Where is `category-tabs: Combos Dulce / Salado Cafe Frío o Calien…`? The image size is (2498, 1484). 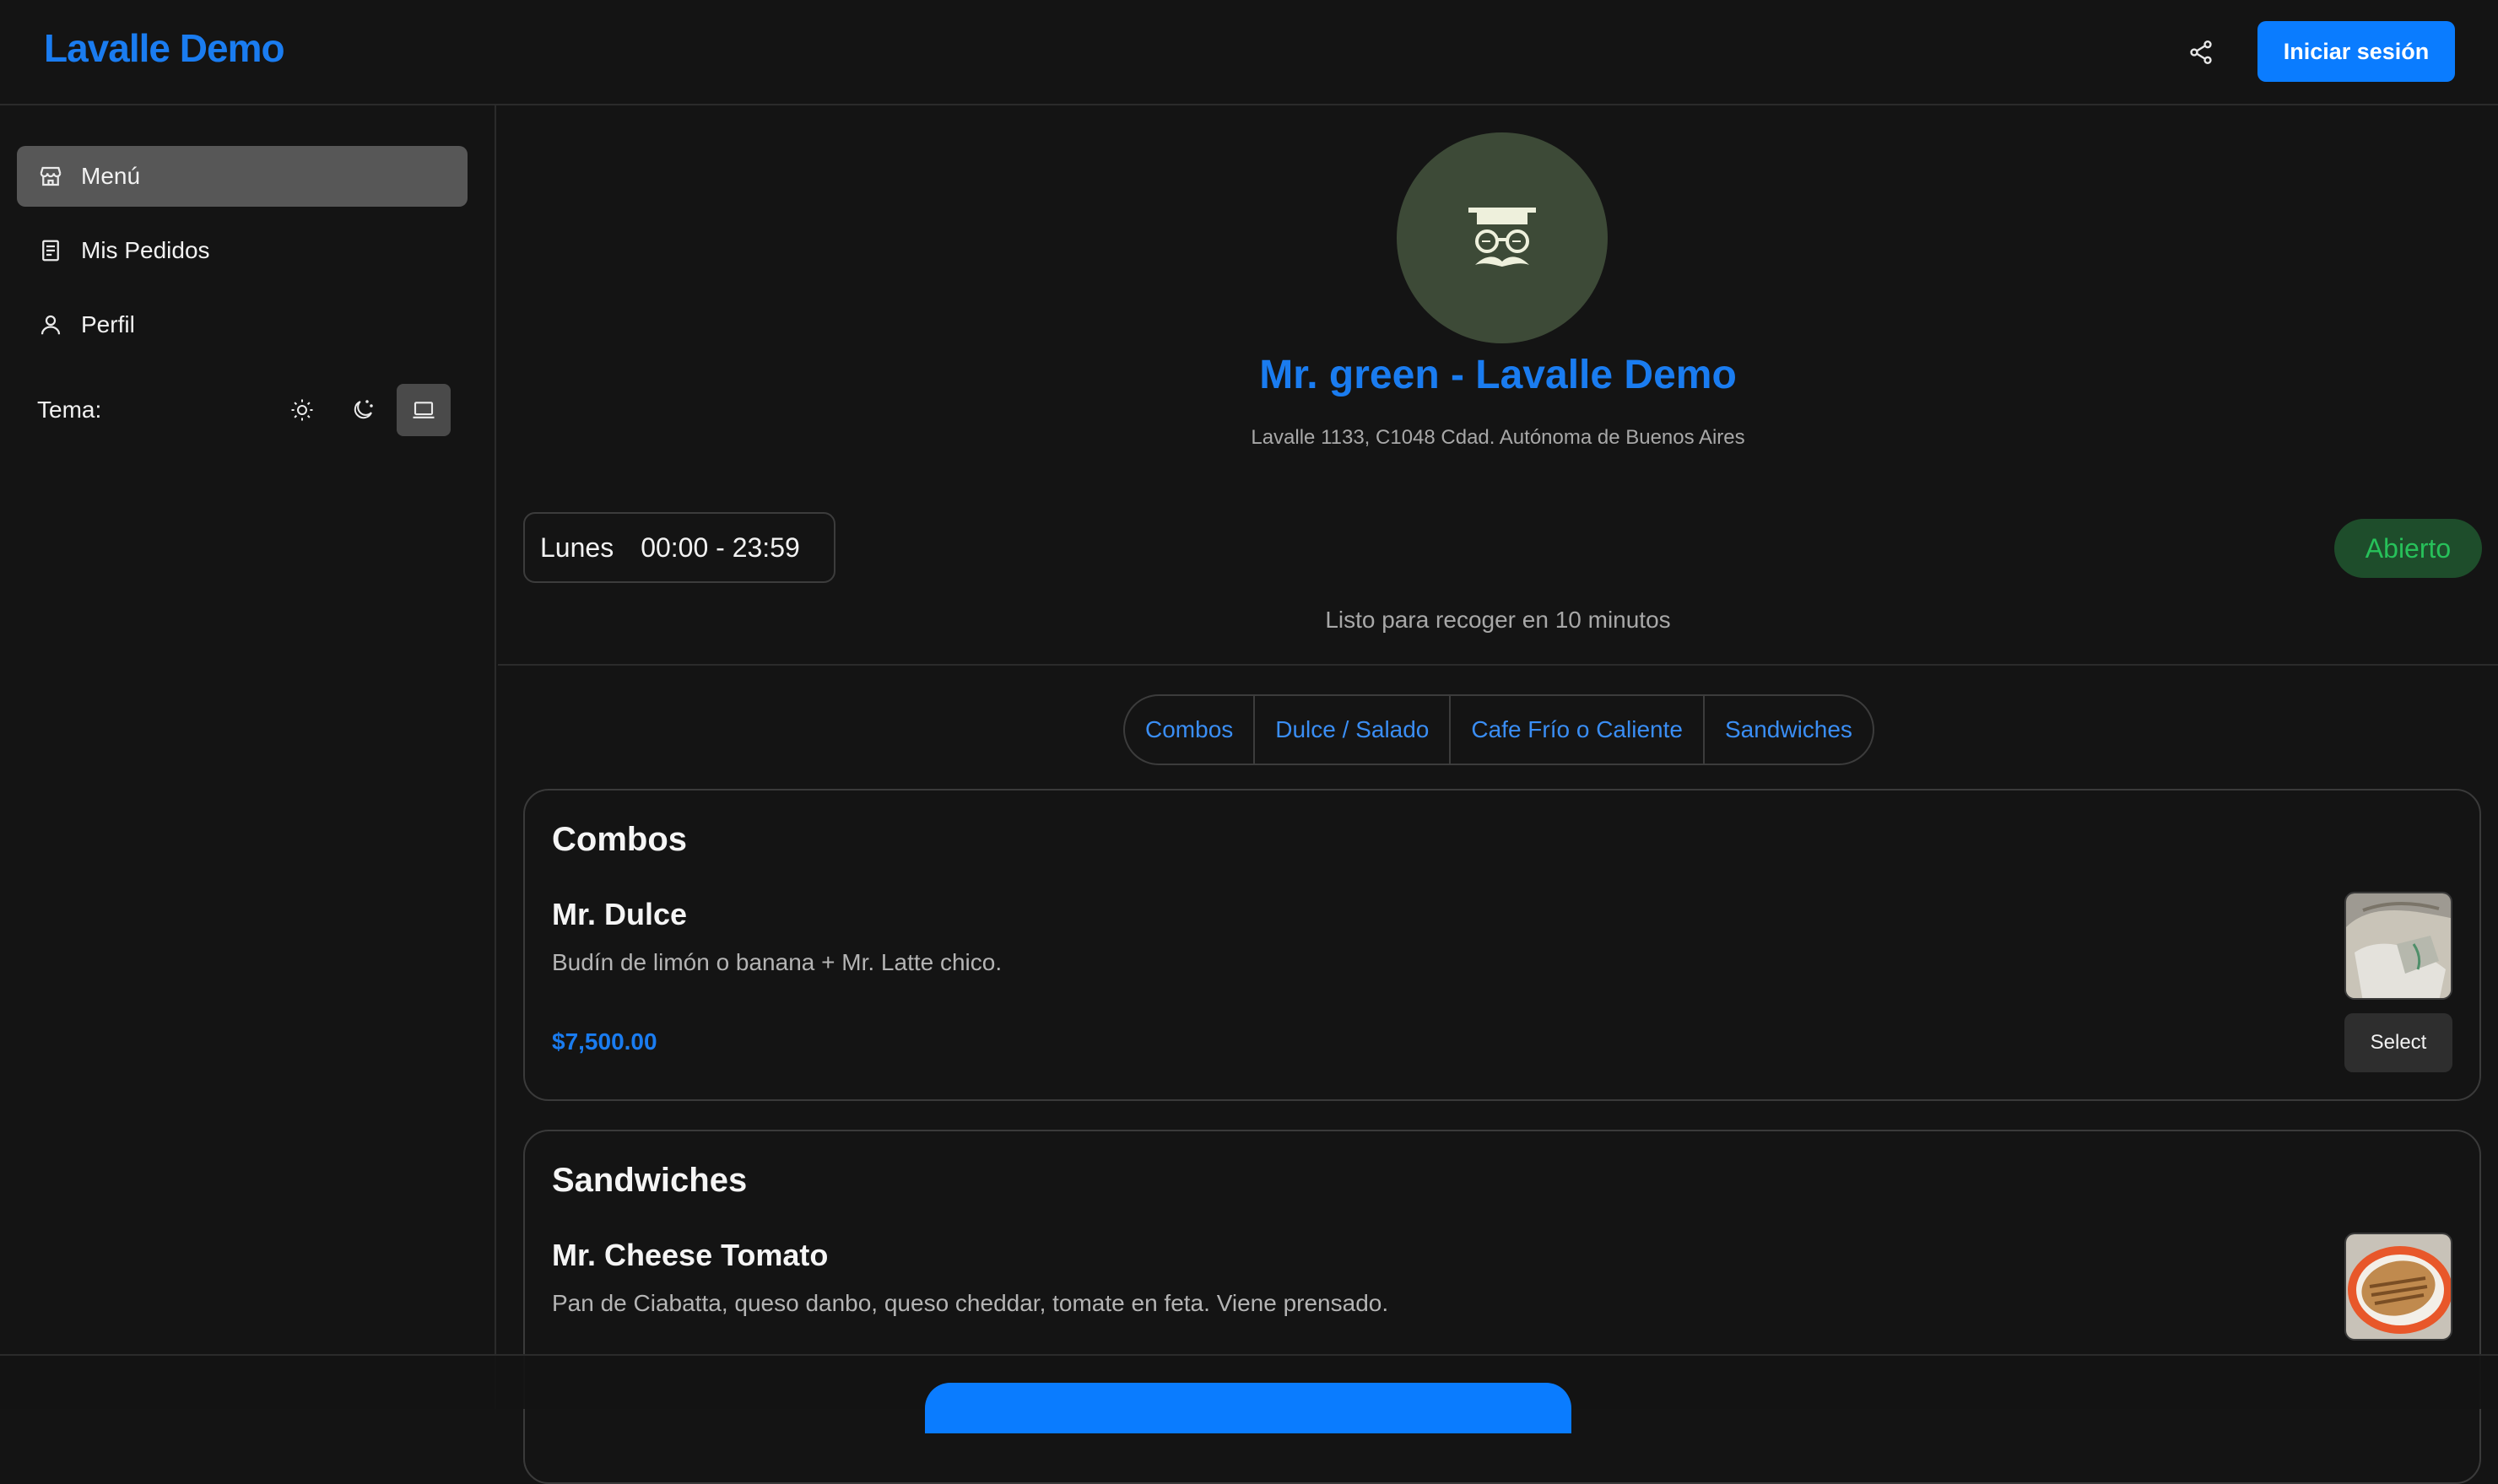 category-tabs: Combos Dulce / Salado Cafe Frío o Calien… is located at coordinates (1498, 729).